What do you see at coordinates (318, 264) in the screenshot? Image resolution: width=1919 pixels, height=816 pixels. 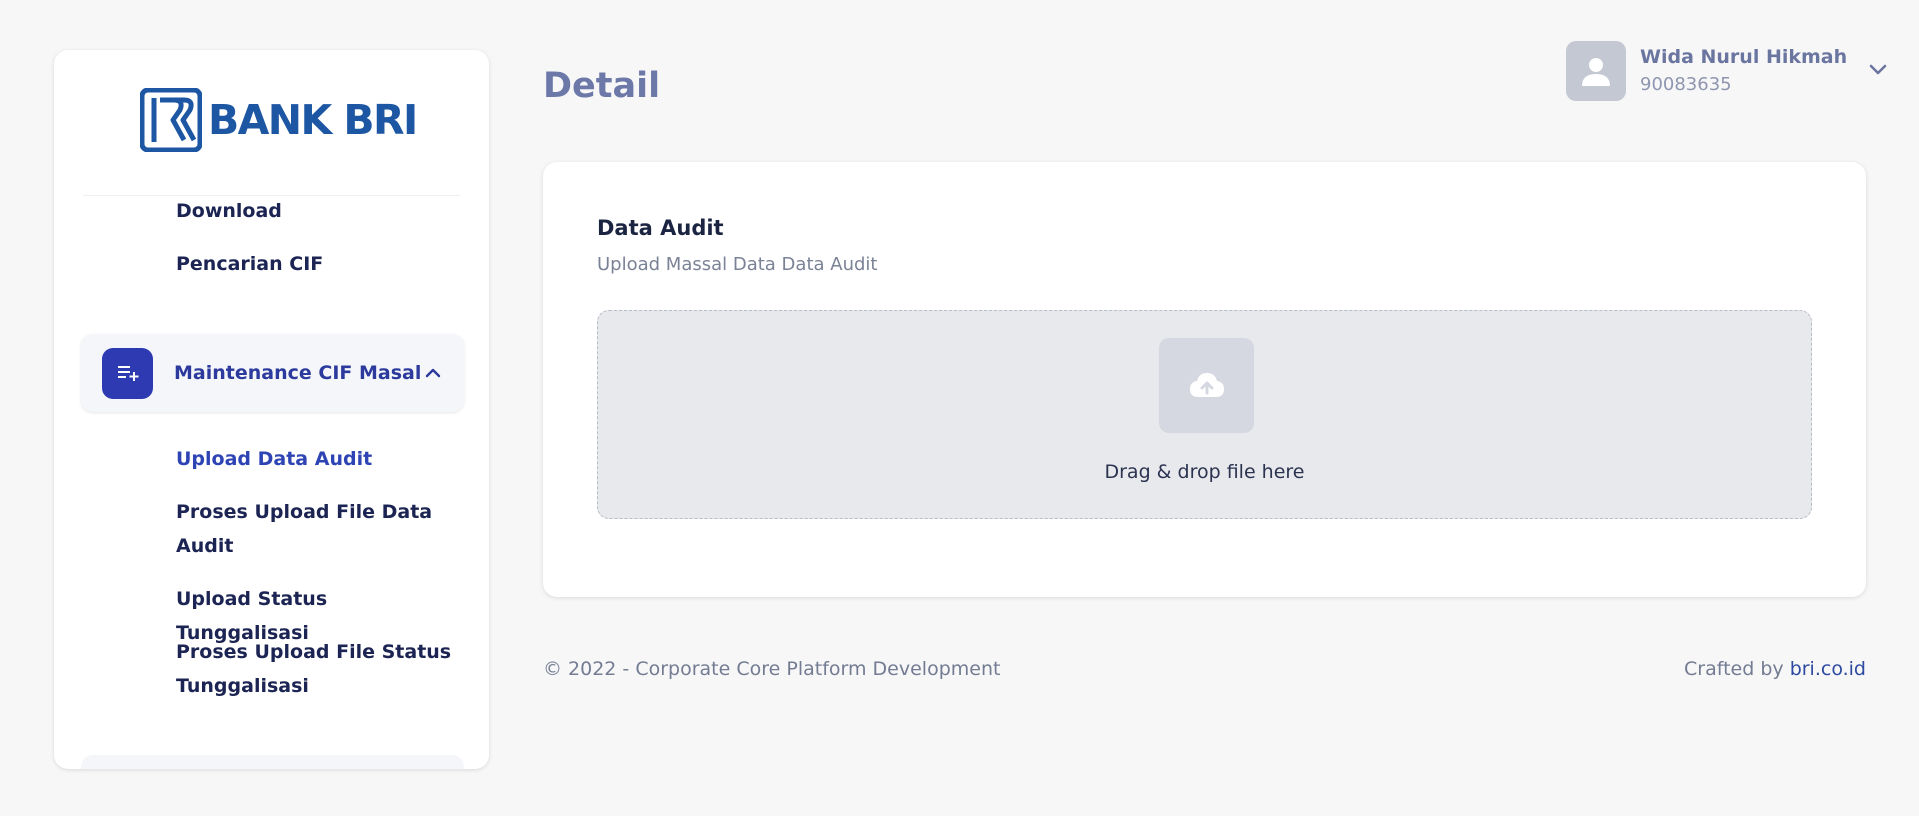 I see `sidebar-item-pencarian-cif: Pencarian CIF` at bounding box center [318, 264].